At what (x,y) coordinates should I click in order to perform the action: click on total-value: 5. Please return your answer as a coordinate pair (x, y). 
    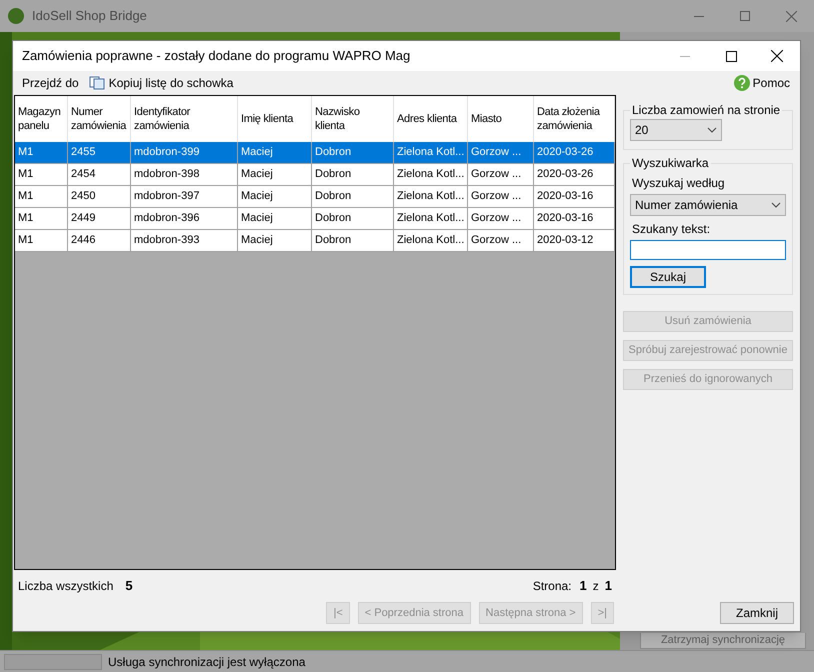
    Looking at the image, I should click on (129, 586).